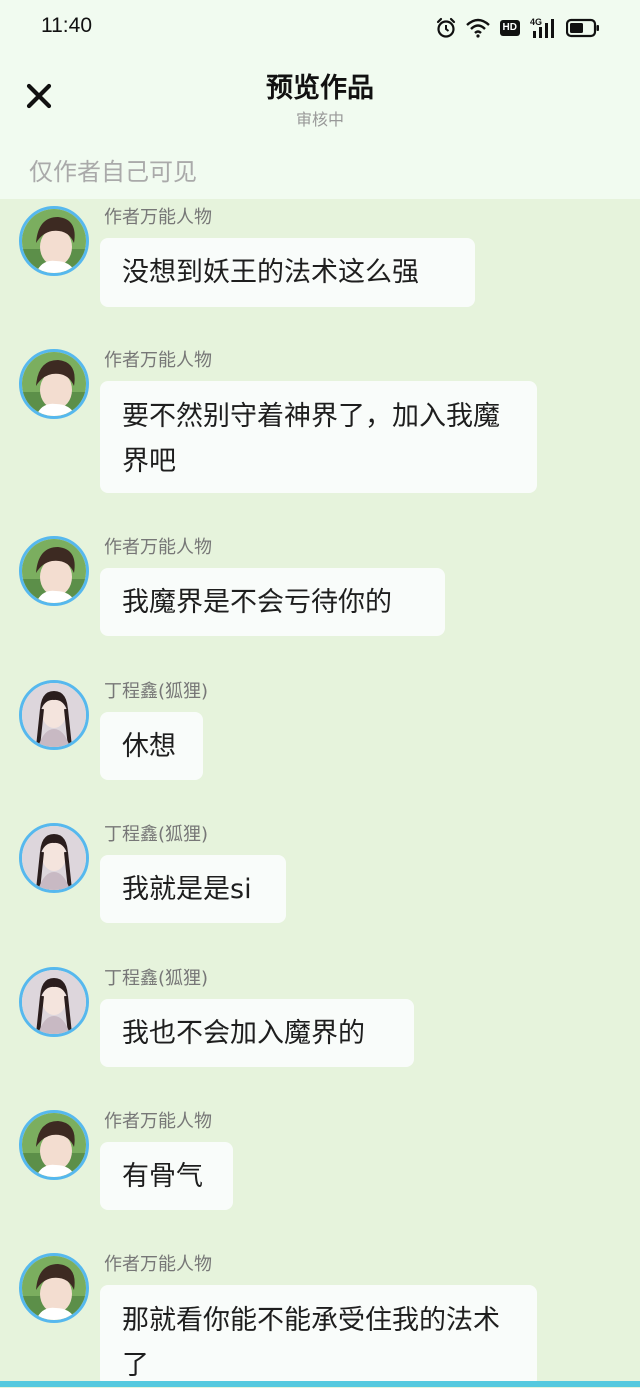 Image resolution: width=640 pixels, height=1388 pixels. Describe the element at coordinates (193, 889) in the screenshot. I see `message-bubble: 我就是是si` at that location.